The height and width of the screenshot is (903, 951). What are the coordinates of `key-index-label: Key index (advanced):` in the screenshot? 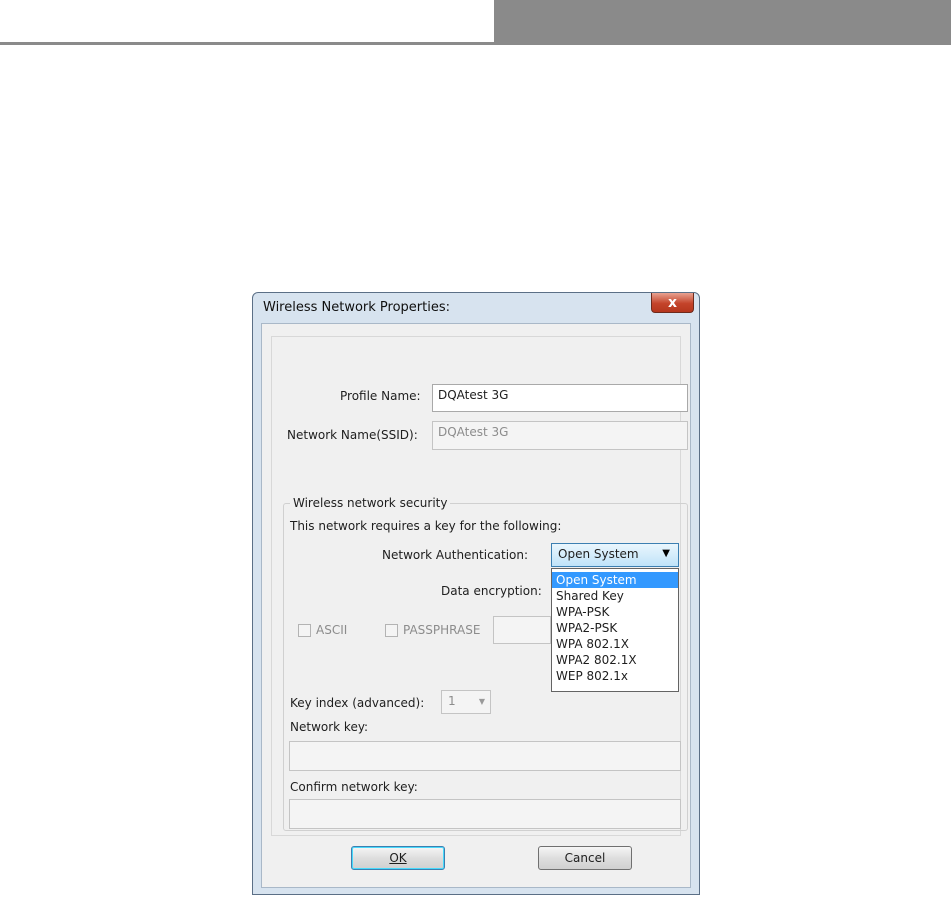 It's located at (357, 703).